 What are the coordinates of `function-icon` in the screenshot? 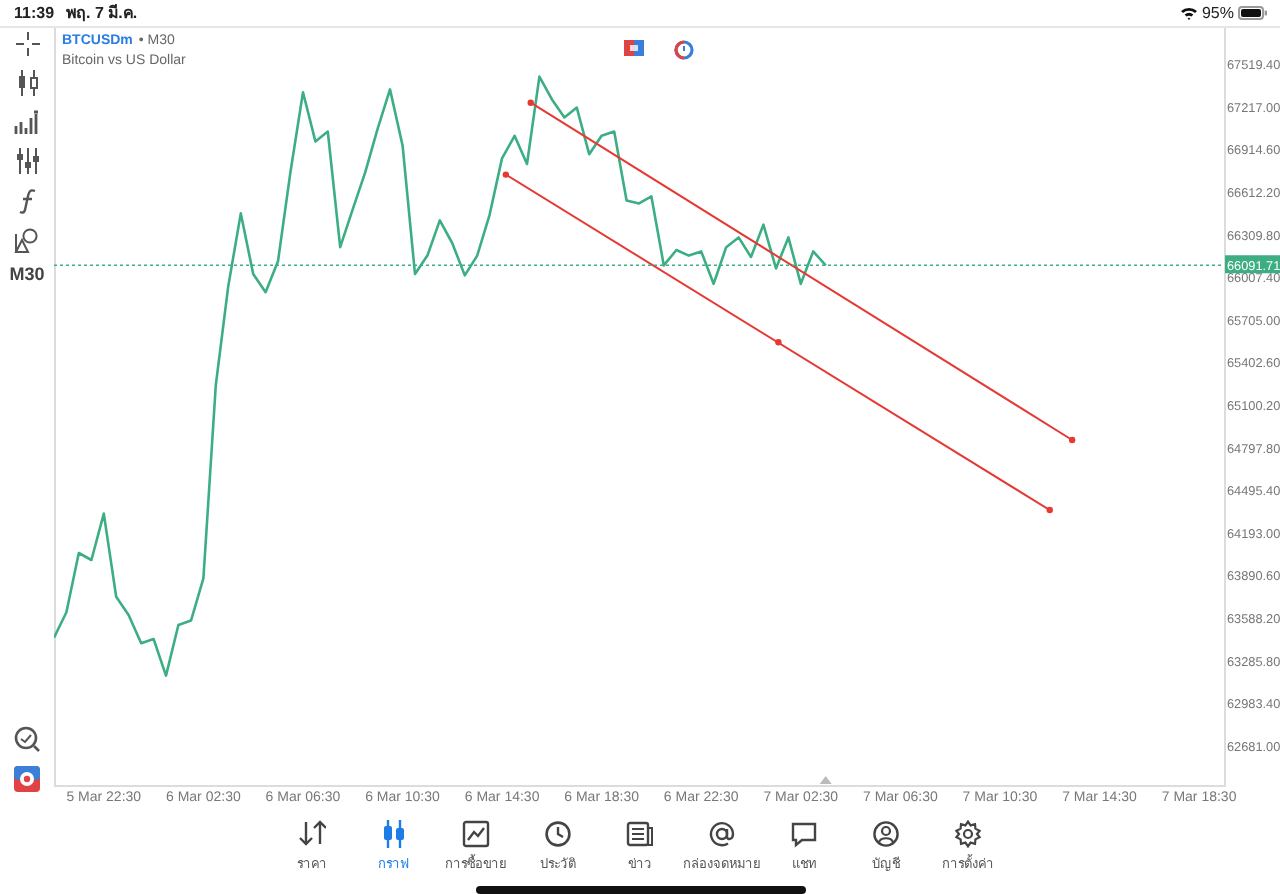 It's located at (27, 201).